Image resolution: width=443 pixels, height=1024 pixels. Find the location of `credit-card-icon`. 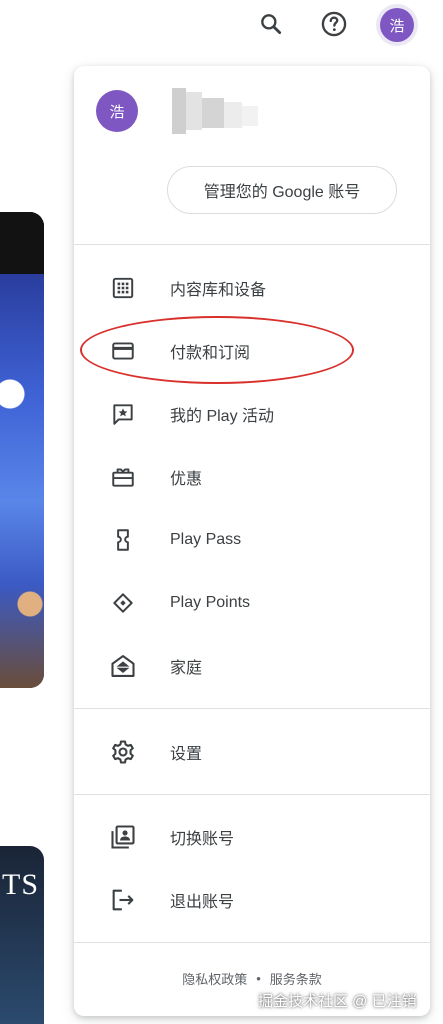

credit-card-icon is located at coordinates (123, 351).